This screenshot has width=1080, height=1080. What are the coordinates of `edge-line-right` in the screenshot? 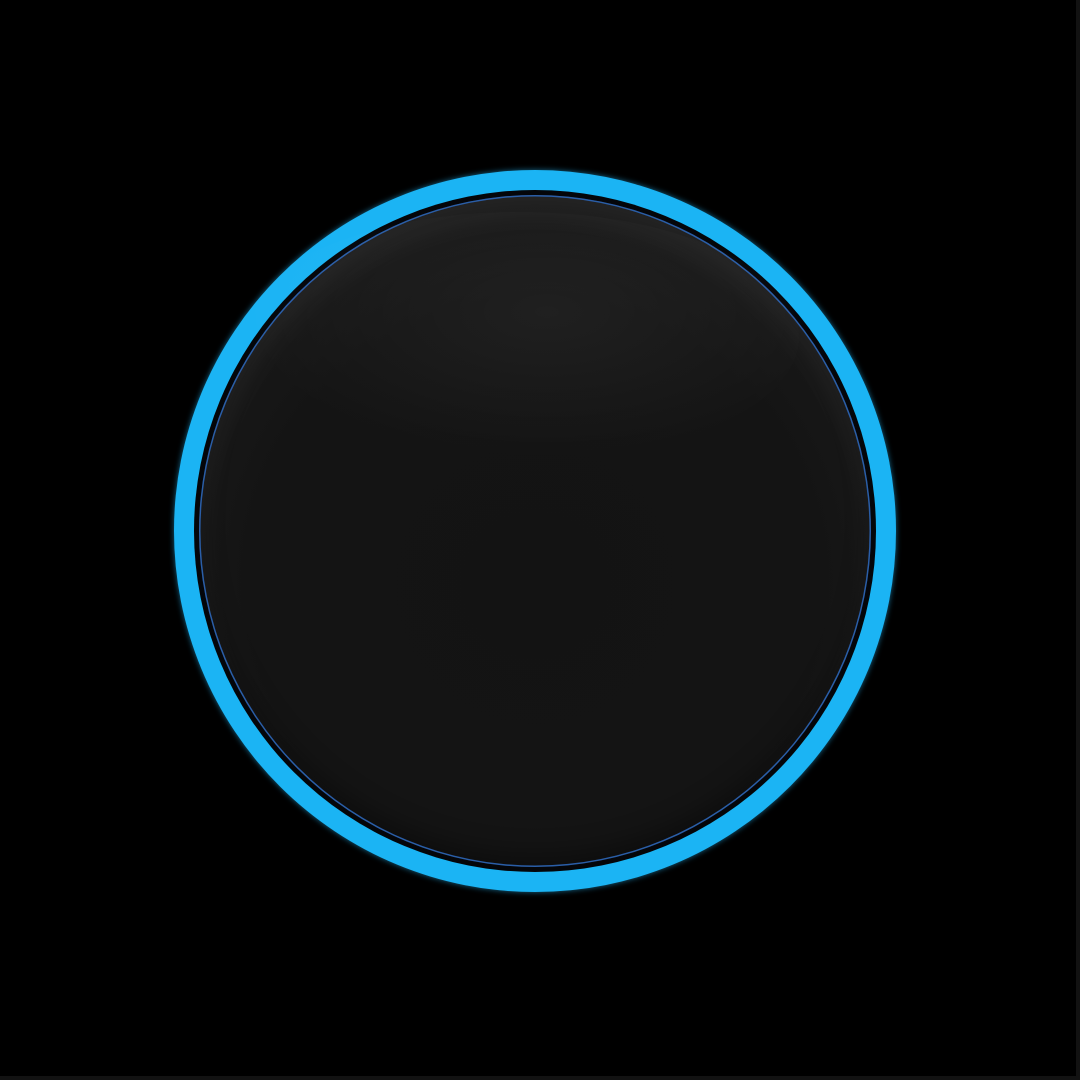 It's located at (1078, 540).